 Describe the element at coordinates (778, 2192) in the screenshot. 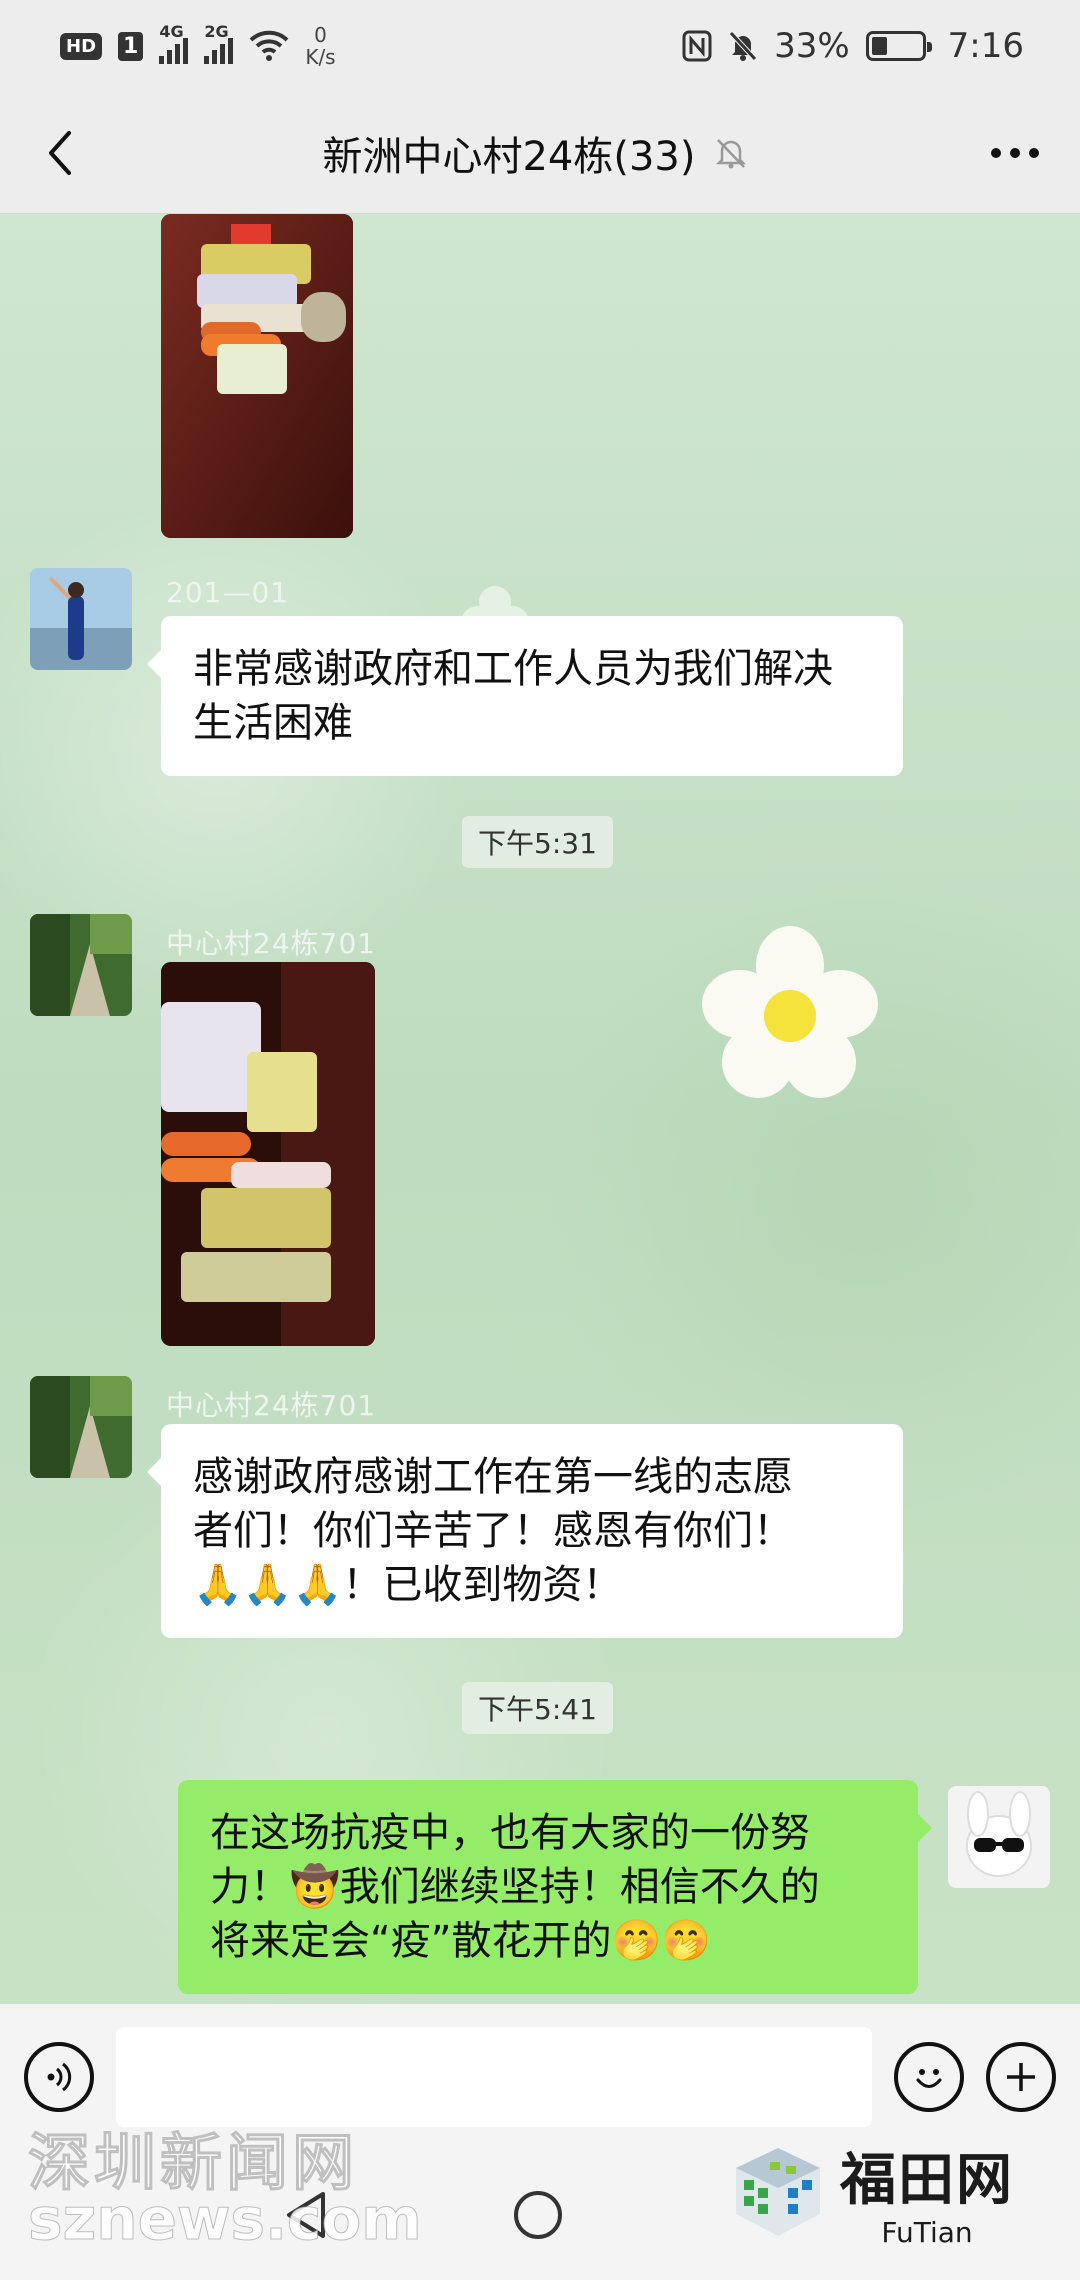

I see `futian-cube-logo-icon` at that location.